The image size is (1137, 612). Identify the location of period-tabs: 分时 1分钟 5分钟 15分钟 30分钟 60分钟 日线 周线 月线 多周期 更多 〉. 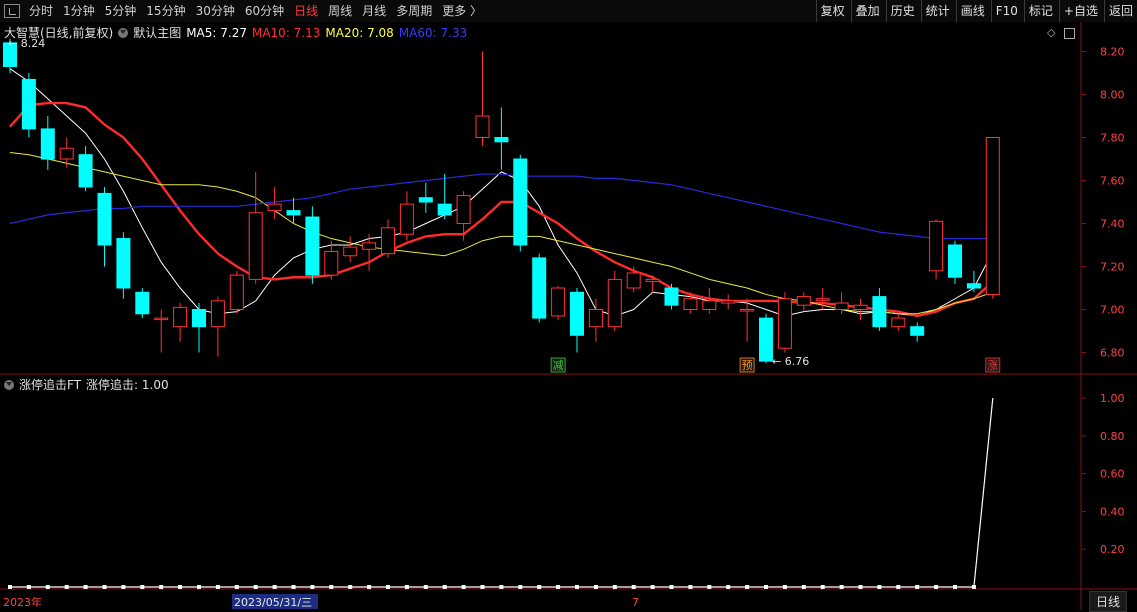
(243, 11).